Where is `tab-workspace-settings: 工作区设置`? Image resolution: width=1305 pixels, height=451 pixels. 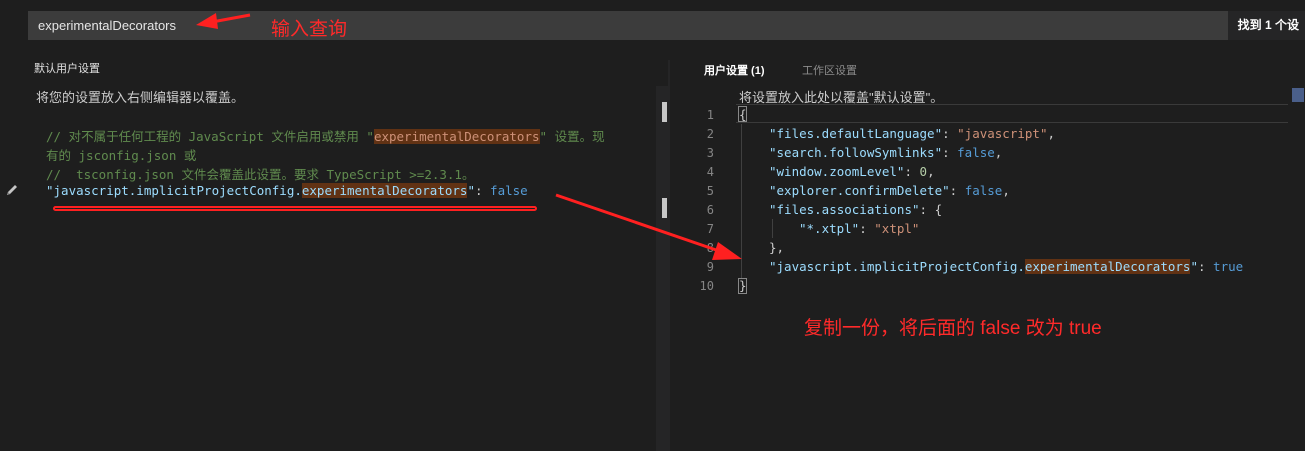
tab-workspace-settings: 工作区设置 is located at coordinates (829, 70).